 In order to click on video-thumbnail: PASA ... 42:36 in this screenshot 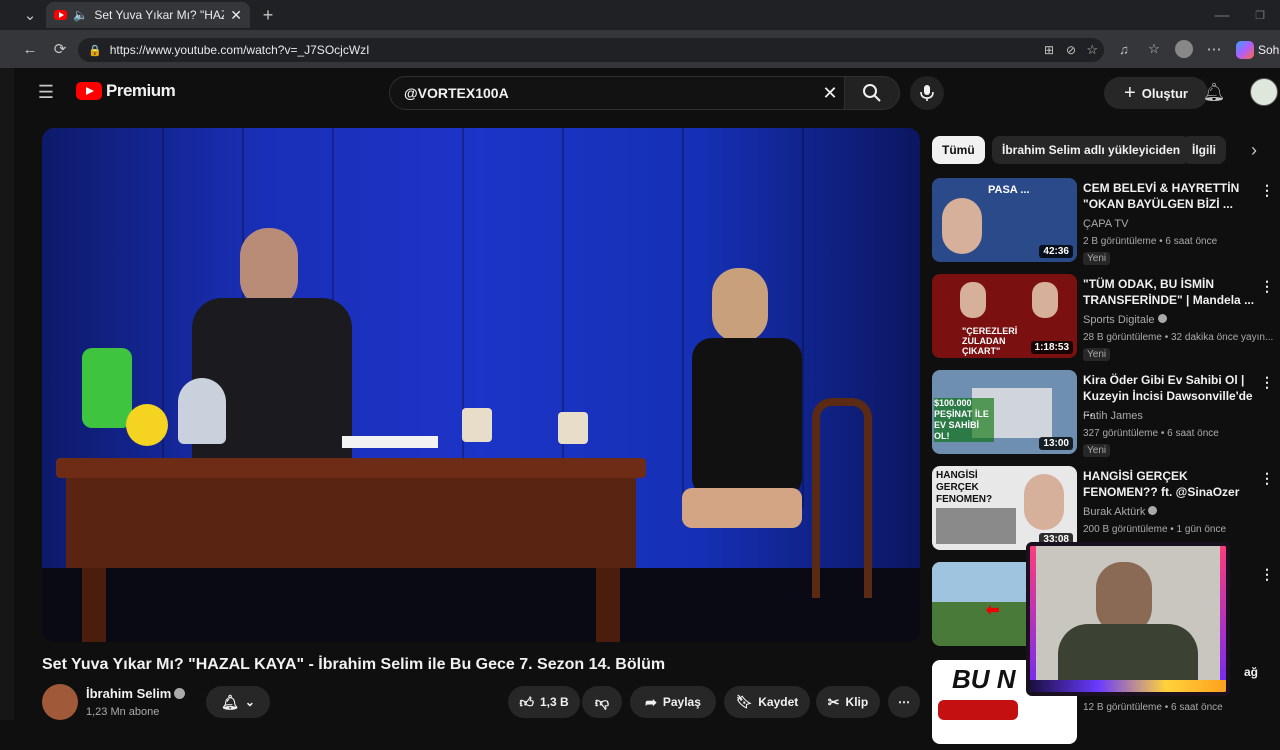, I will do `click(1004, 220)`.